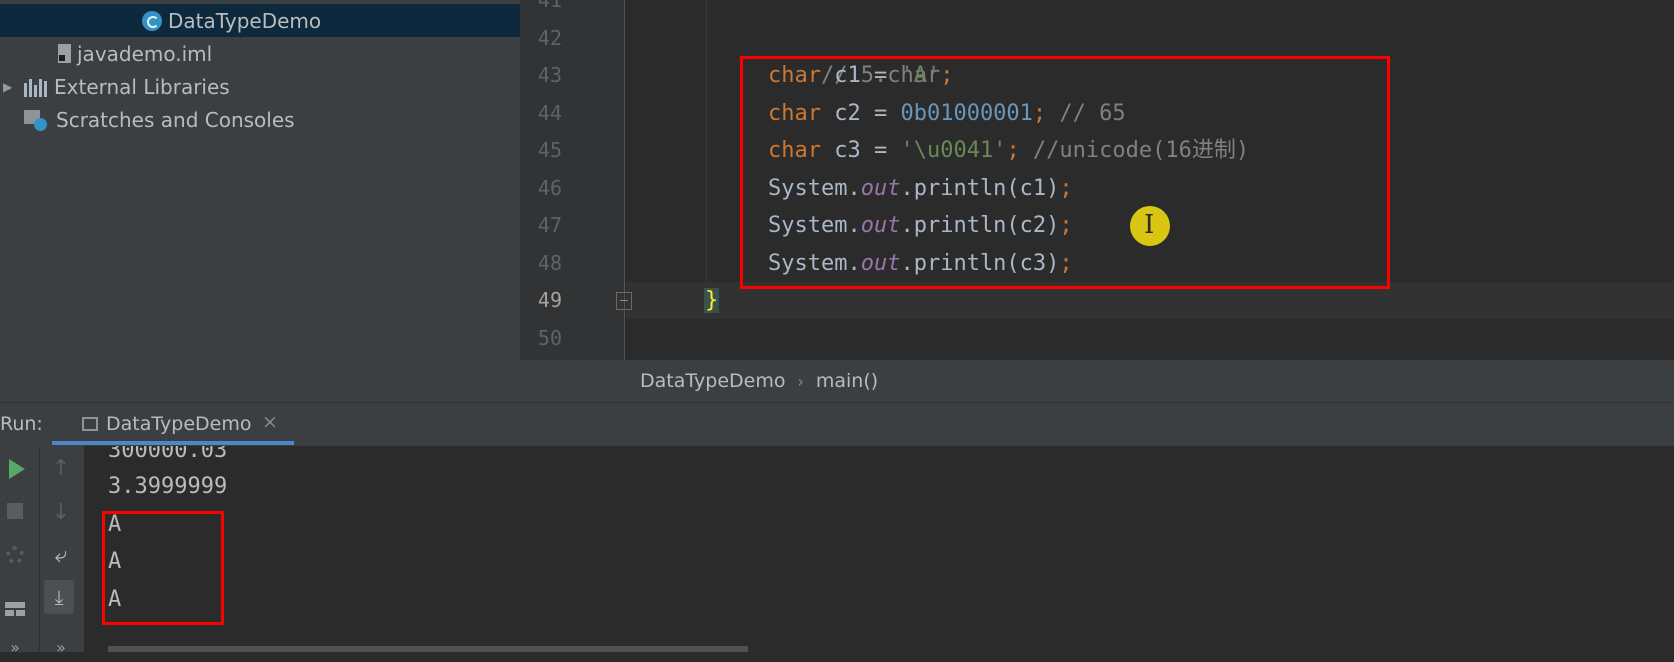  I want to click on run-label: Run:, so click(21, 424).